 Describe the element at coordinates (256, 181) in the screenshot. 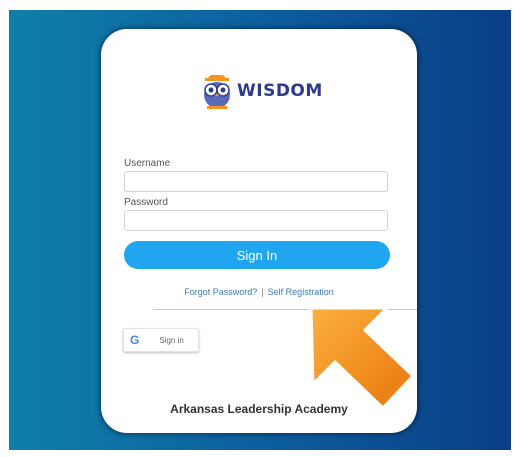

I see `username-input` at that location.